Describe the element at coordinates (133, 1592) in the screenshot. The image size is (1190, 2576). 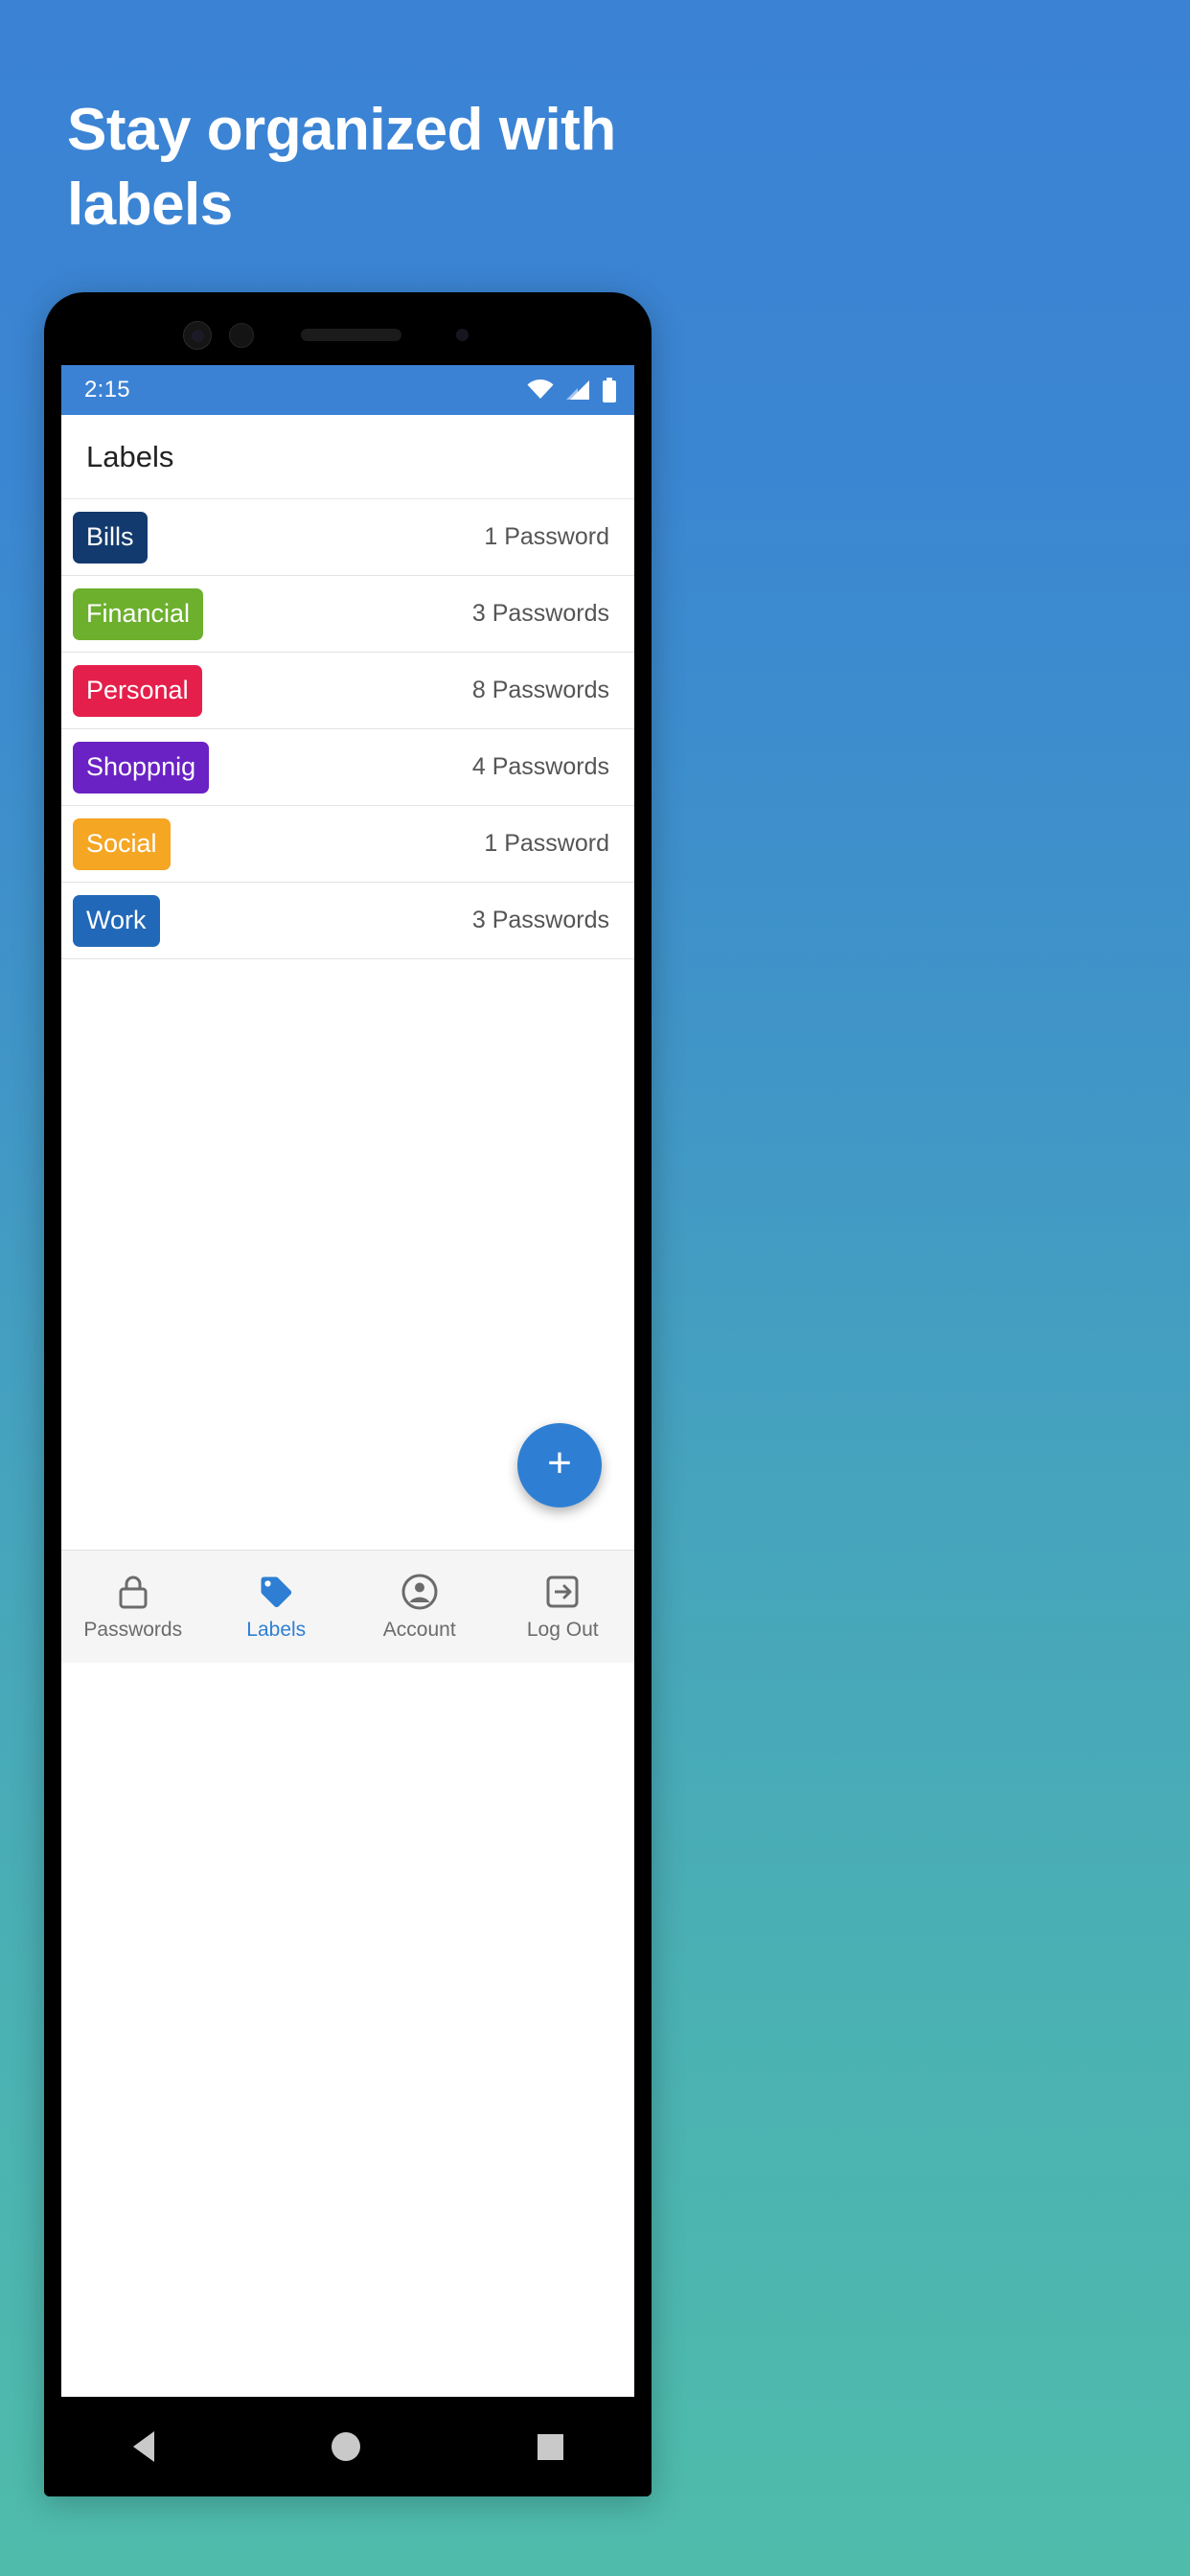
I see `lock-icon` at that location.